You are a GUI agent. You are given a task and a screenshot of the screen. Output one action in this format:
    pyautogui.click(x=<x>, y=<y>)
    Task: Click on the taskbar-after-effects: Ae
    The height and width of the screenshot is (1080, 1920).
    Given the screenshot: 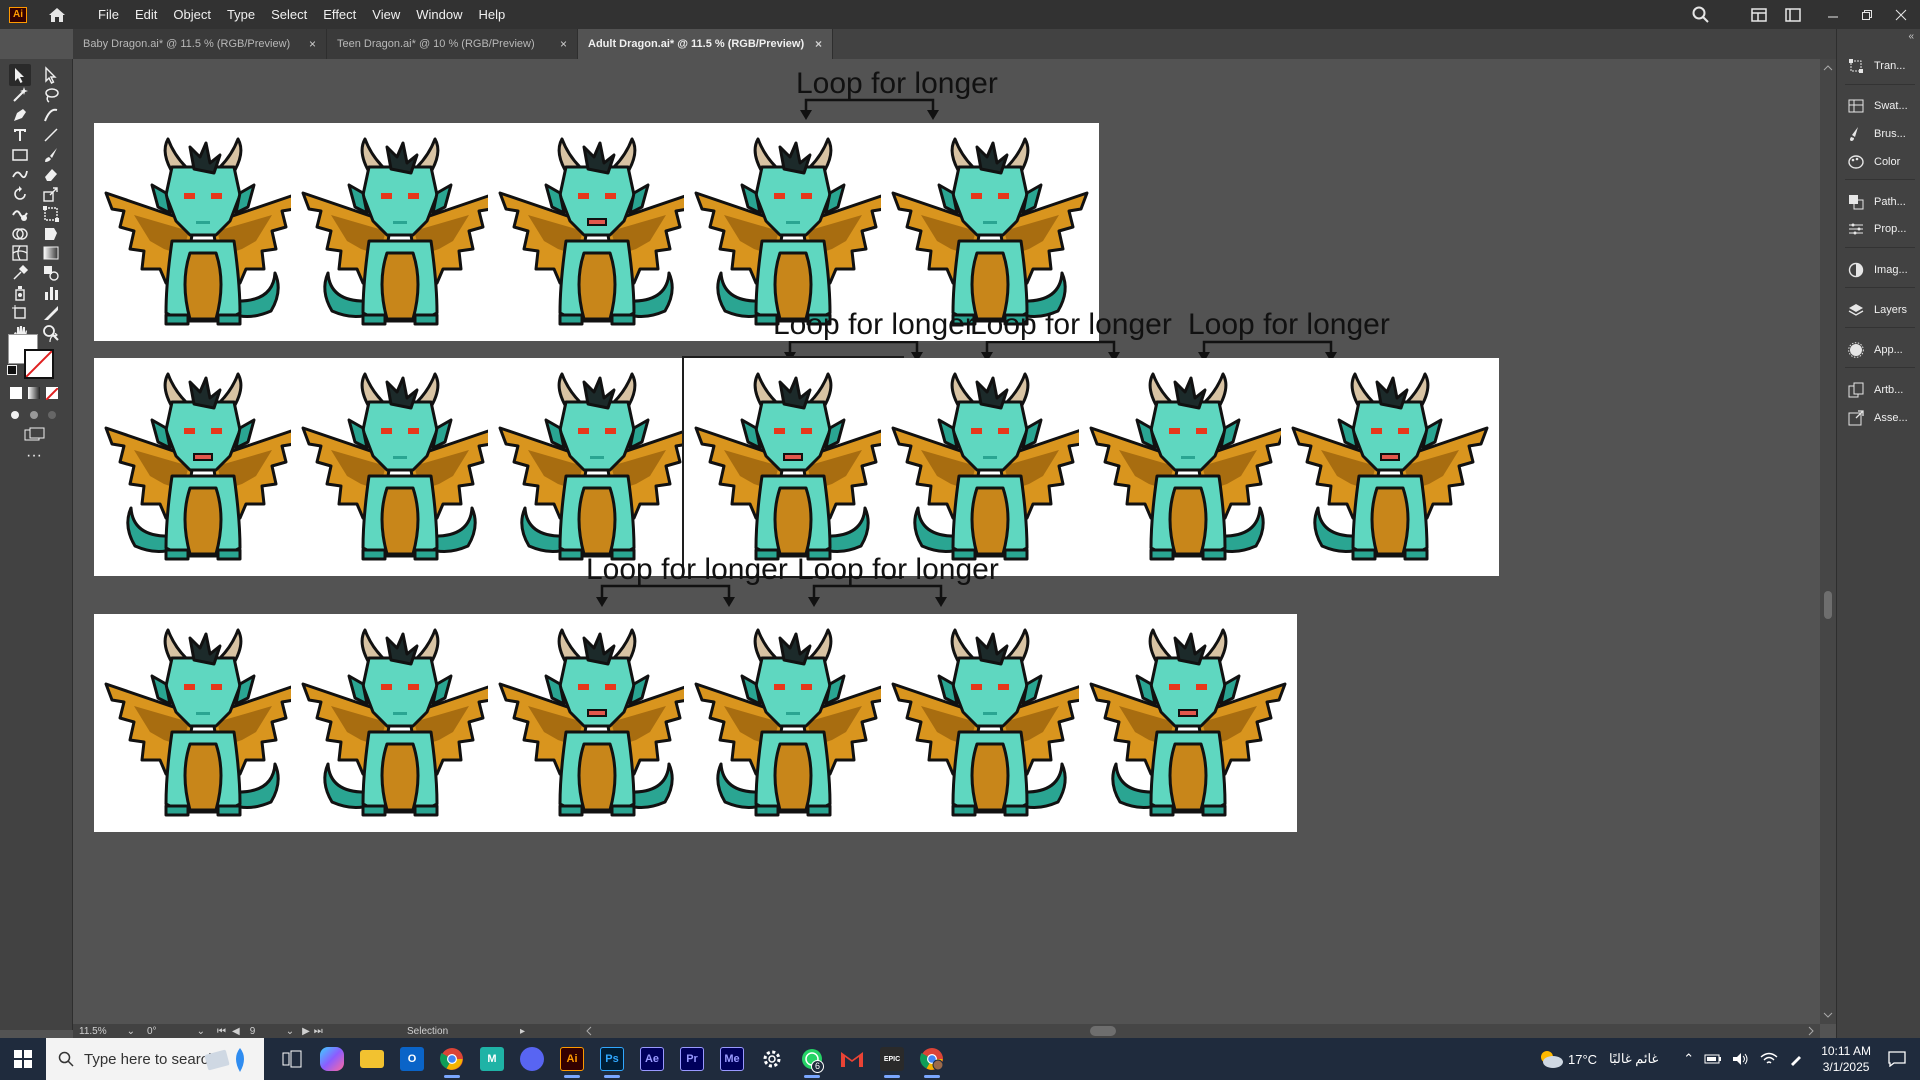 What is the action you would take?
    pyautogui.click(x=652, y=1059)
    